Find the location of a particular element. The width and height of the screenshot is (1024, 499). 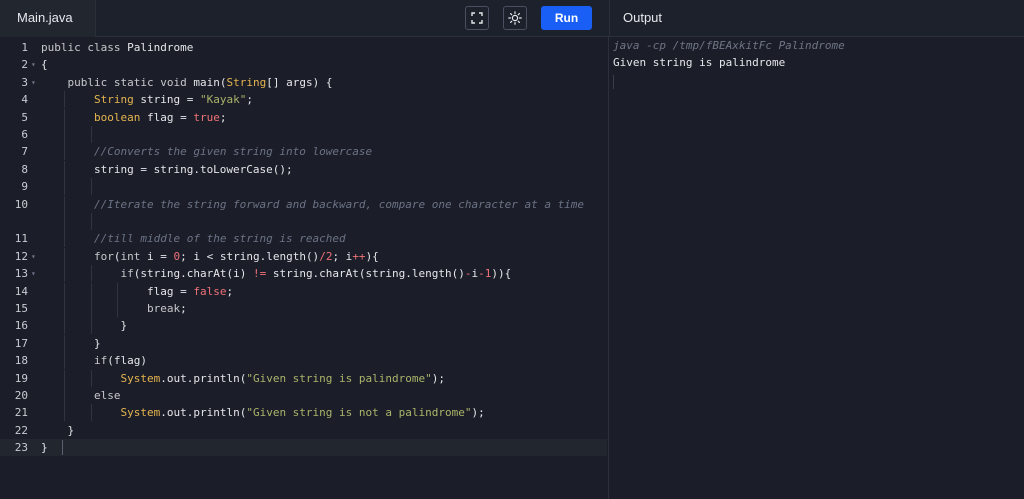

code-line: 14 flag = false; is located at coordinates (303, 291).